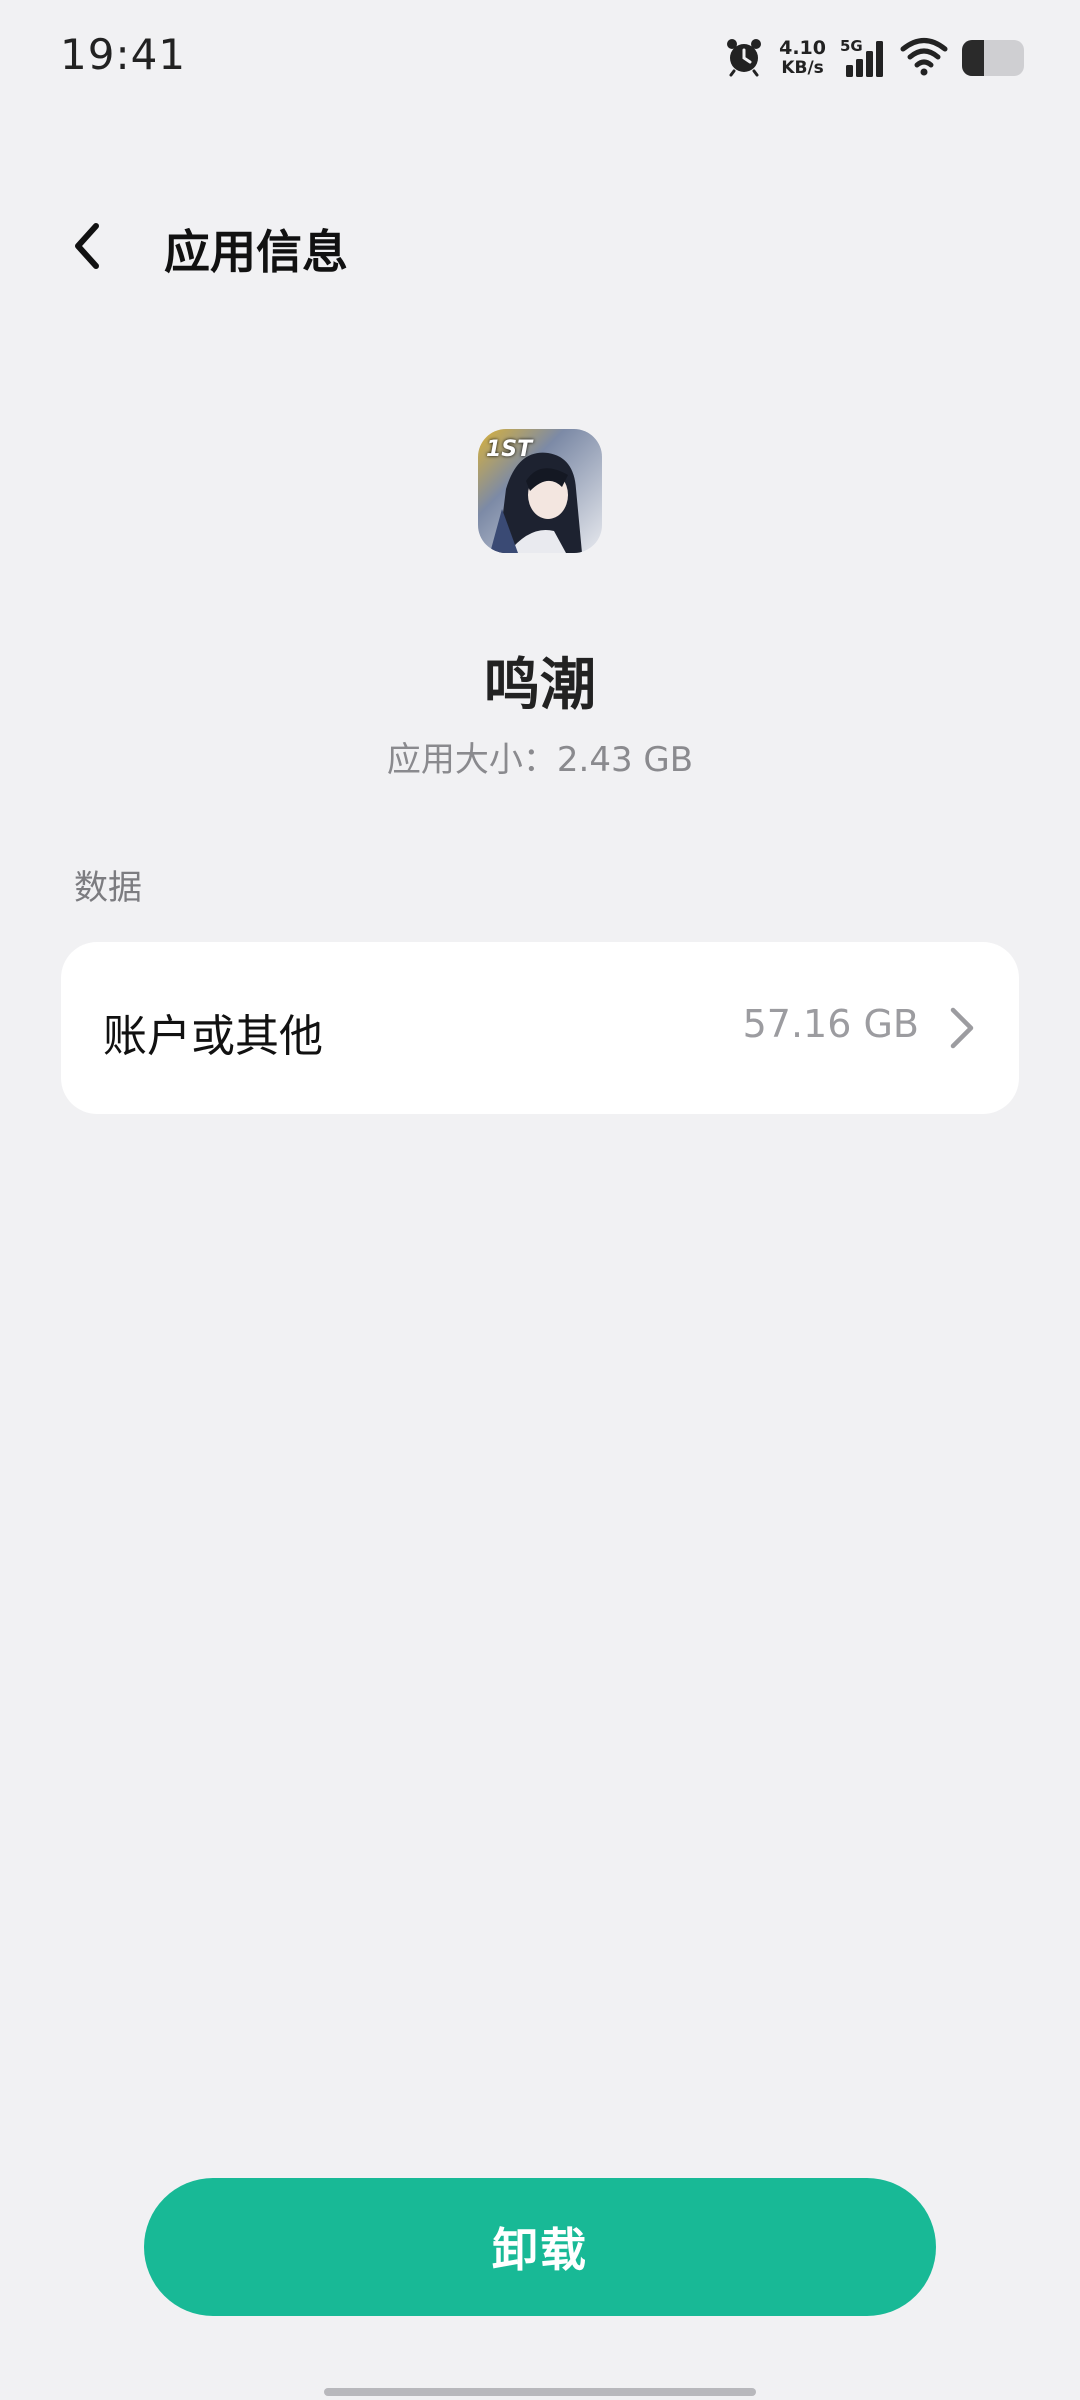 The width and height of the screenshot is (1080, 2400). Describe the element at coordinates (802, 48) in the screenshot. I see `network-speed-value: 4.10` at that location.